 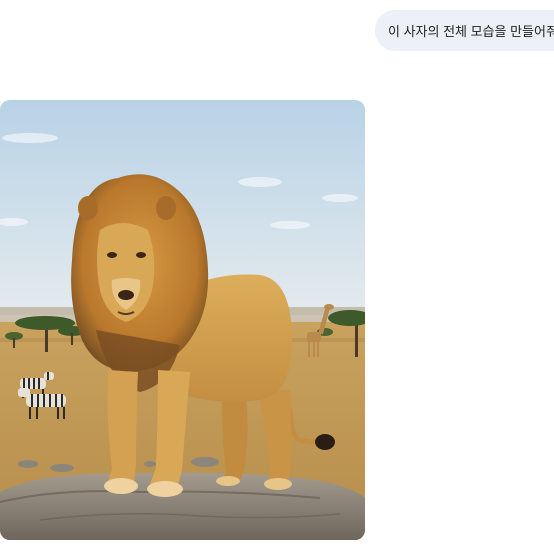 I want to click on user-message-text: 이 사자의 전체 모습을 만들어줘, so click(x=471, y=31).